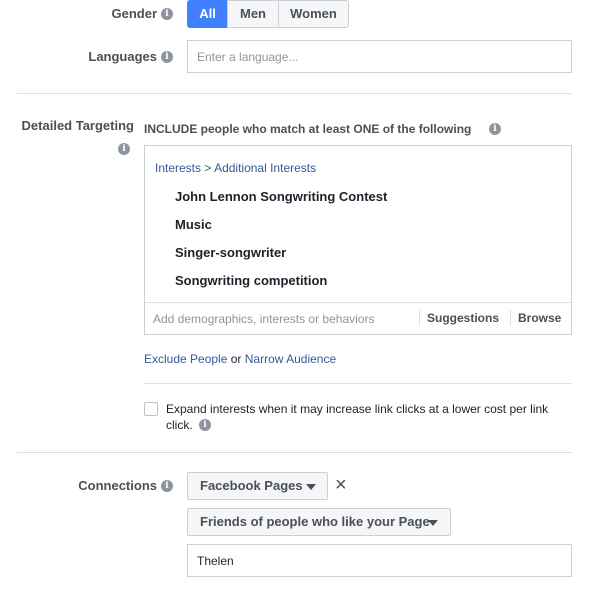 The height and width of the screenshot is (590, 595). What do you see at coordinates (77, 125) in the screenshot?
I see `detailed-targeting-label: Detailed Targeting` at bounding box center [77, 125].